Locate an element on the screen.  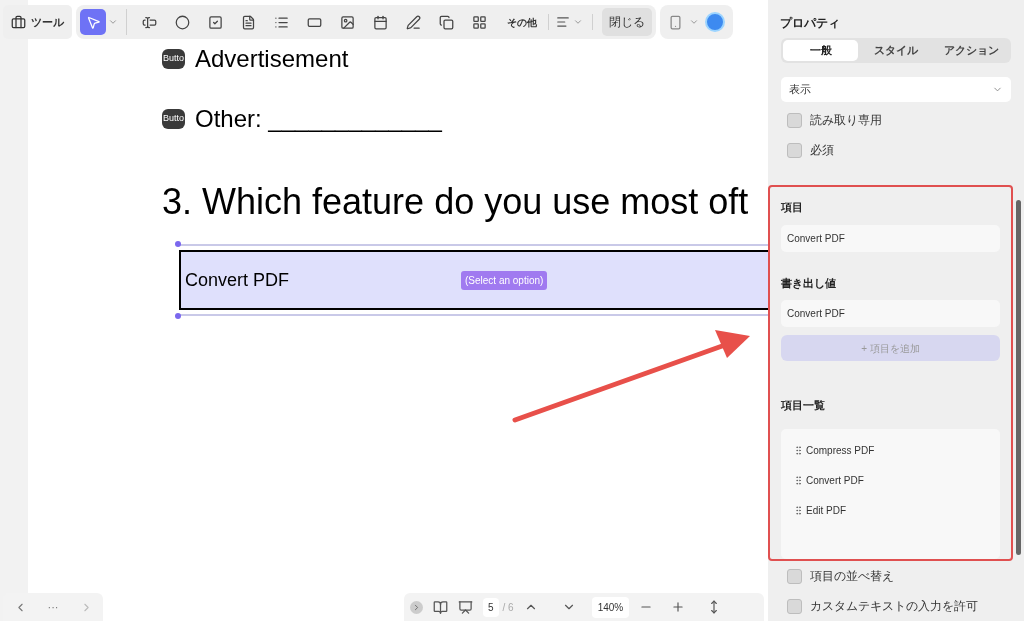
pointer-icon is located at coordinates (93, 22).